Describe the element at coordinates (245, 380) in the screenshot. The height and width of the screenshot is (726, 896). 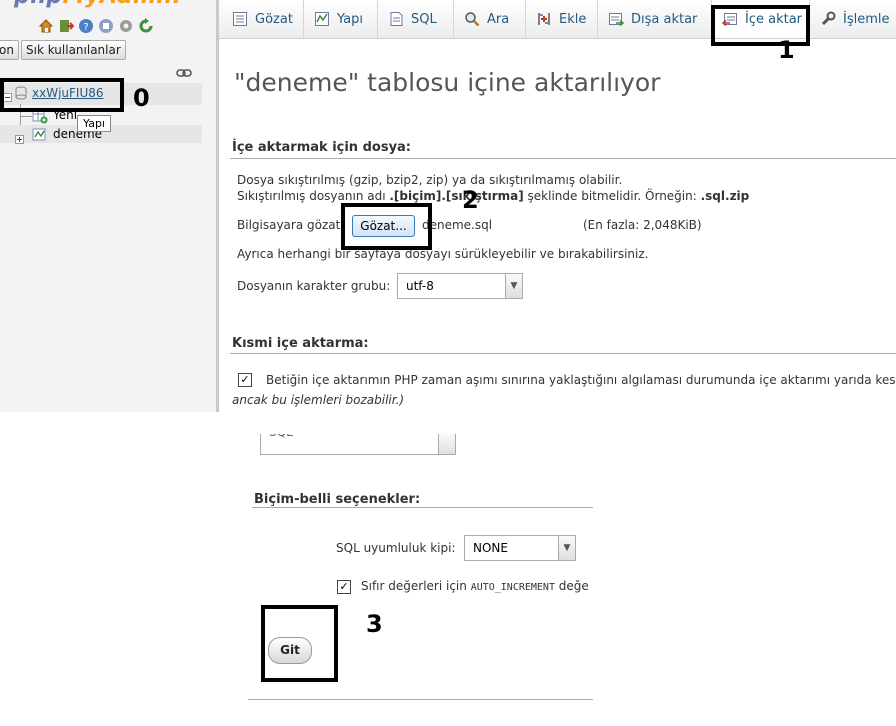
I see `allow-interrupt-checkbox: ✓` at that location.